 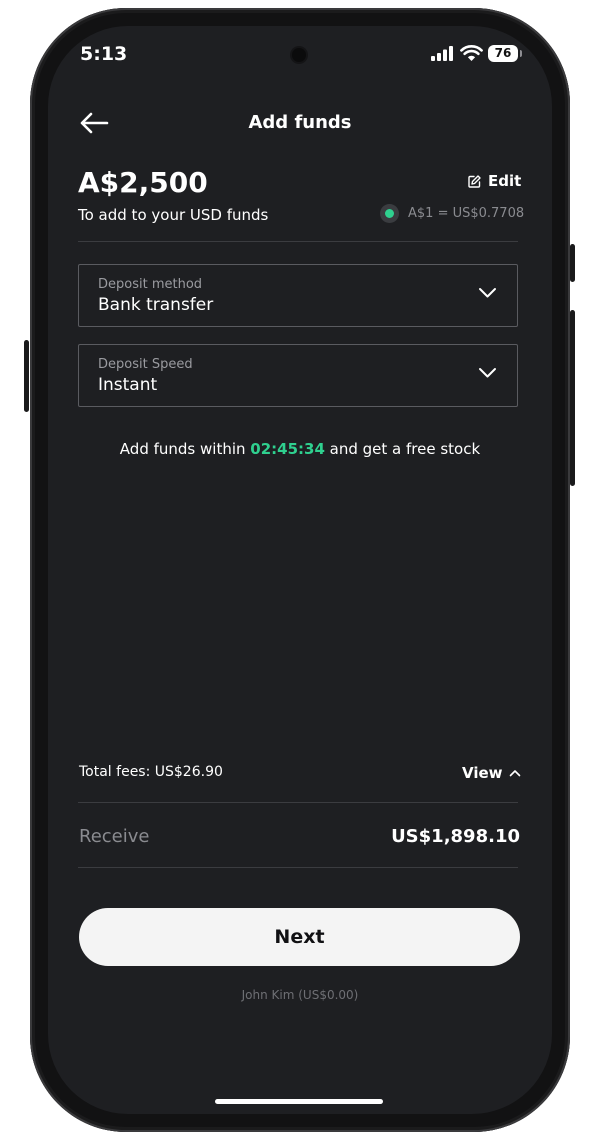 I want to click on side-button, so click(x=572, y=398).